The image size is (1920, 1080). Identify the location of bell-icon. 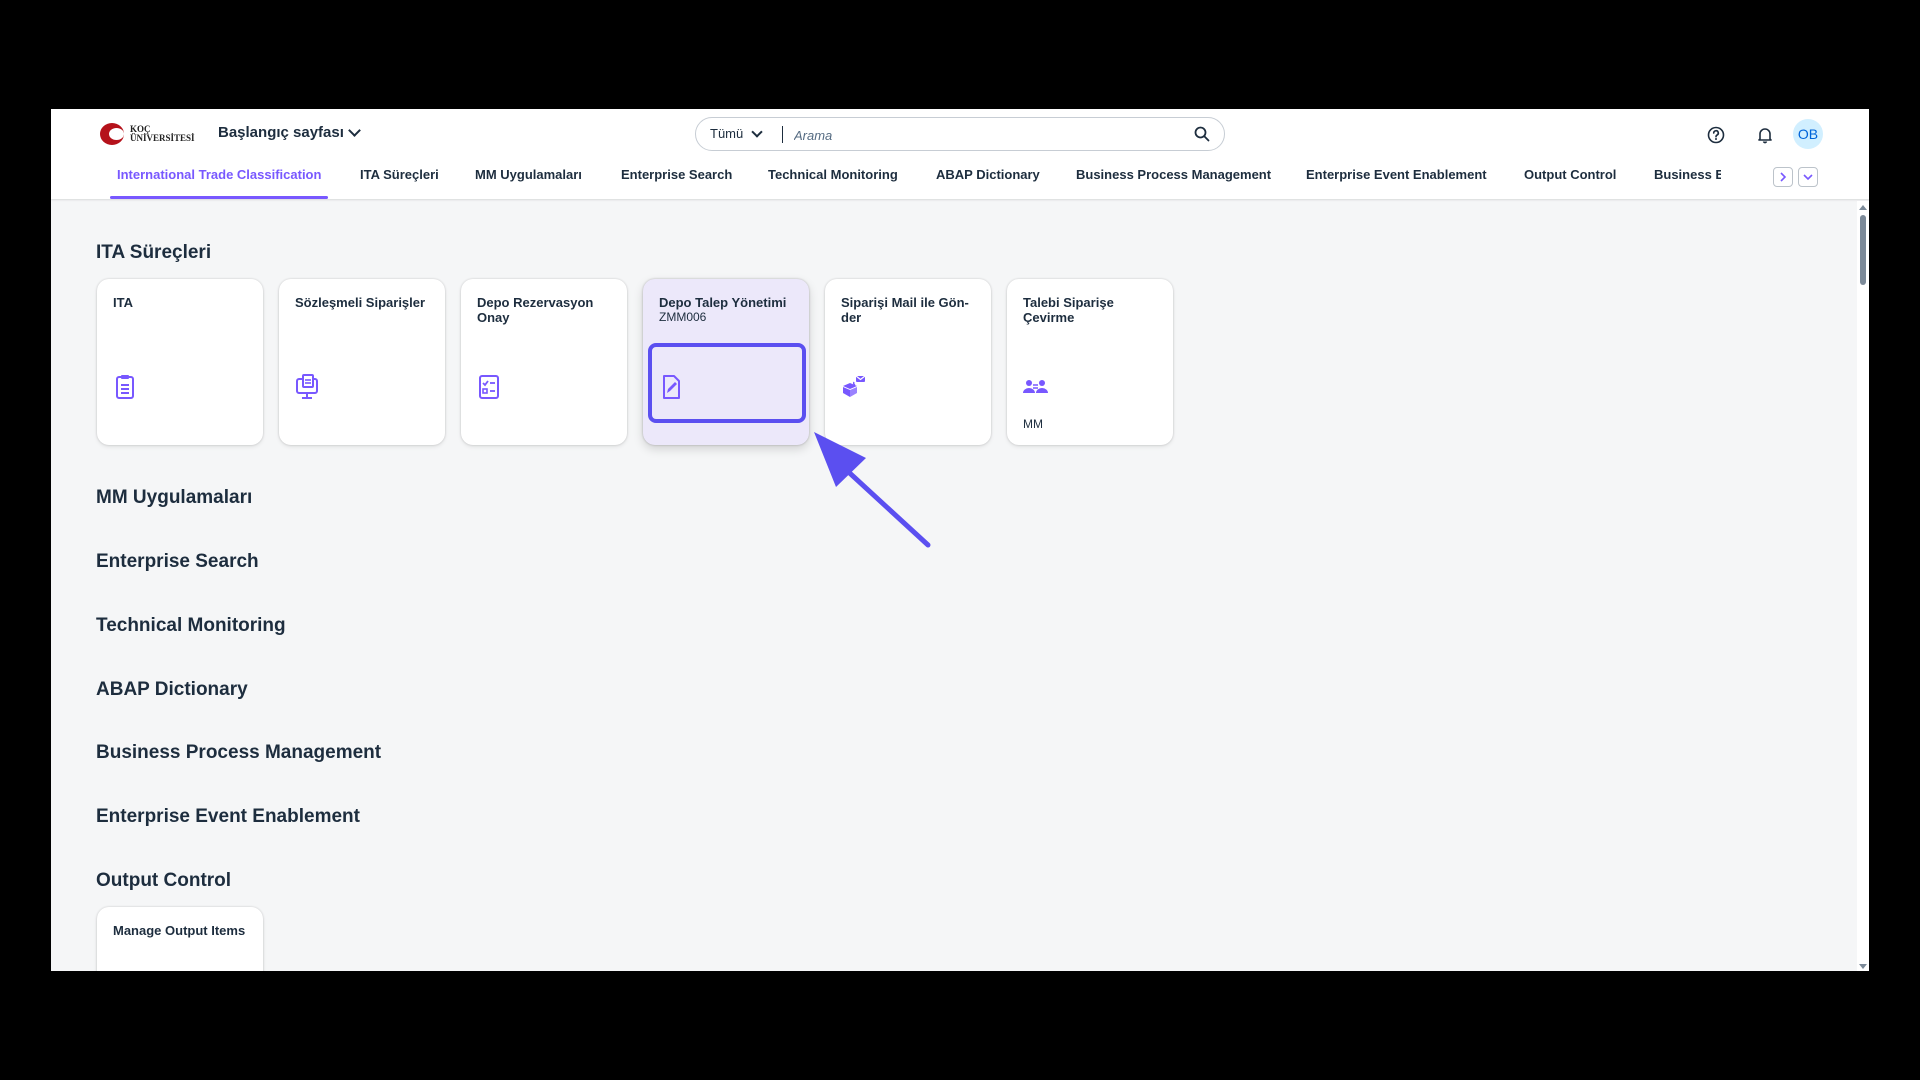
(1765, 135).